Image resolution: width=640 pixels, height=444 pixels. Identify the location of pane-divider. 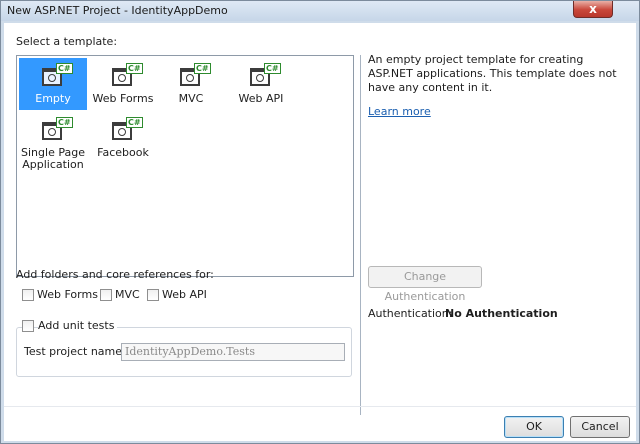
(360, 235).